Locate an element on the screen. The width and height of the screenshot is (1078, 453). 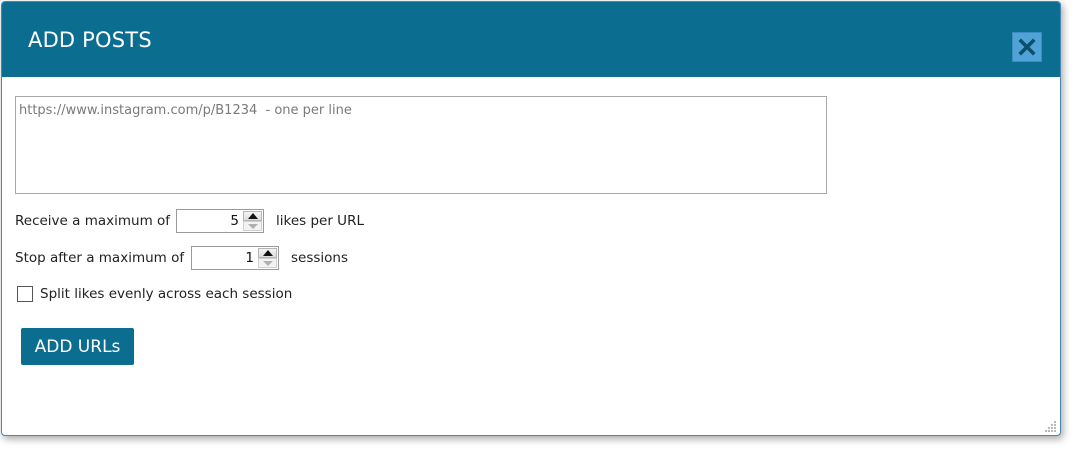
max-sessions-value: 1 is located at coordinates (249, 258).